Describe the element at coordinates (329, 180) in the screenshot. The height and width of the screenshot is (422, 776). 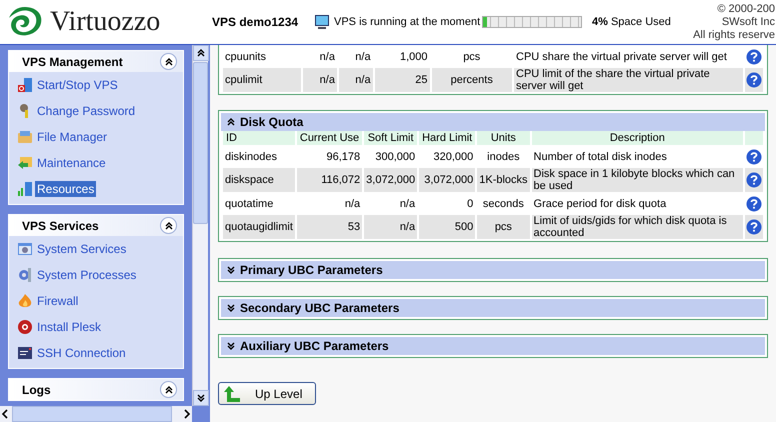
I see `table-cell: 116,072` at that location.